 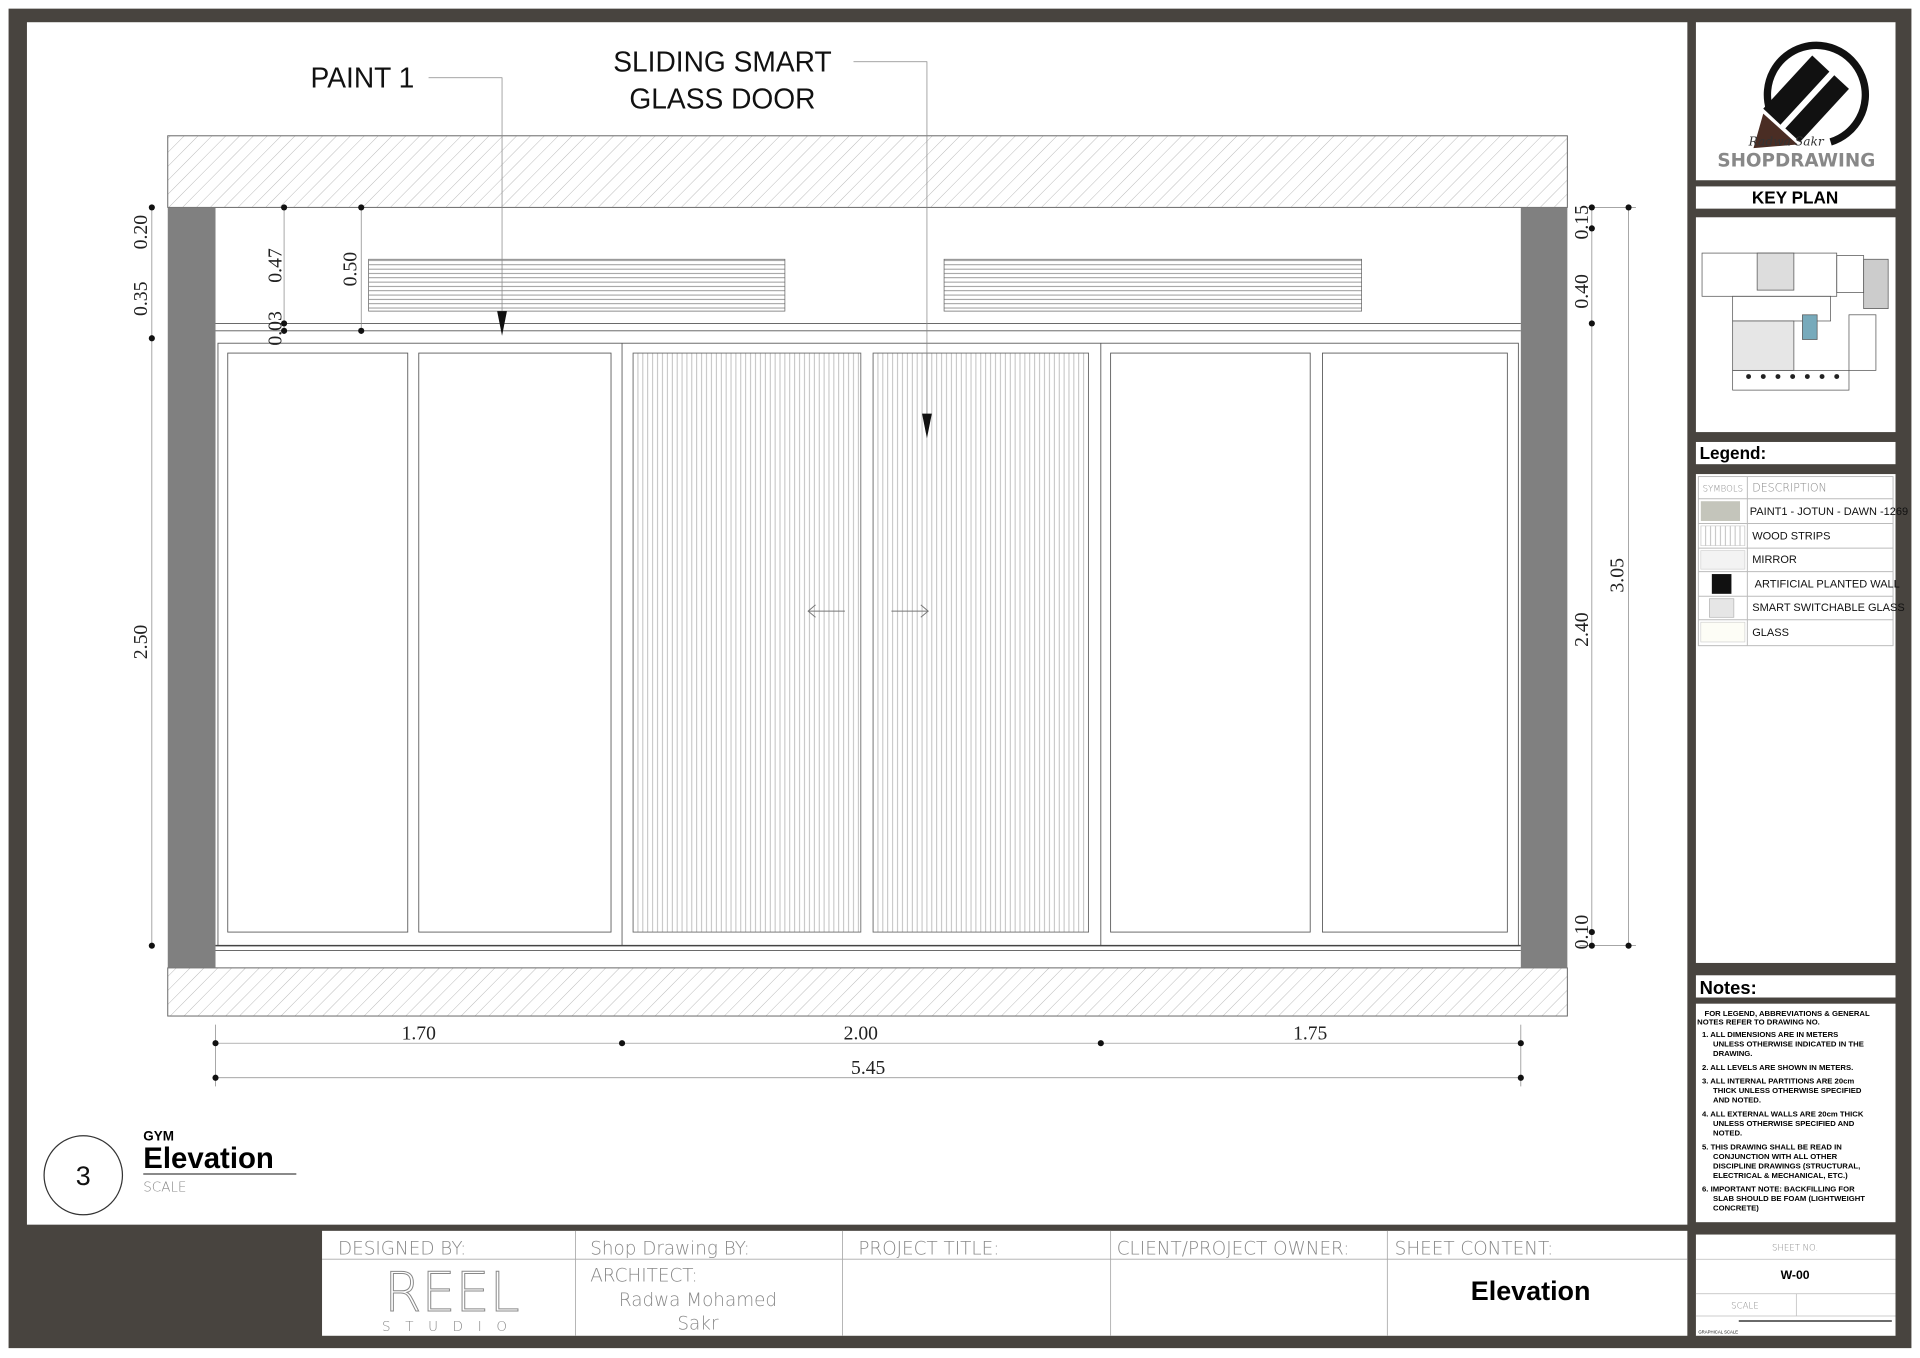 What do you see at coordinates (1778, 1189) in the screenshot?
I see `note-line: 6. IMPORTANT NOTE: BACKFILLING FOR` at bounding box center [1778, 1189].